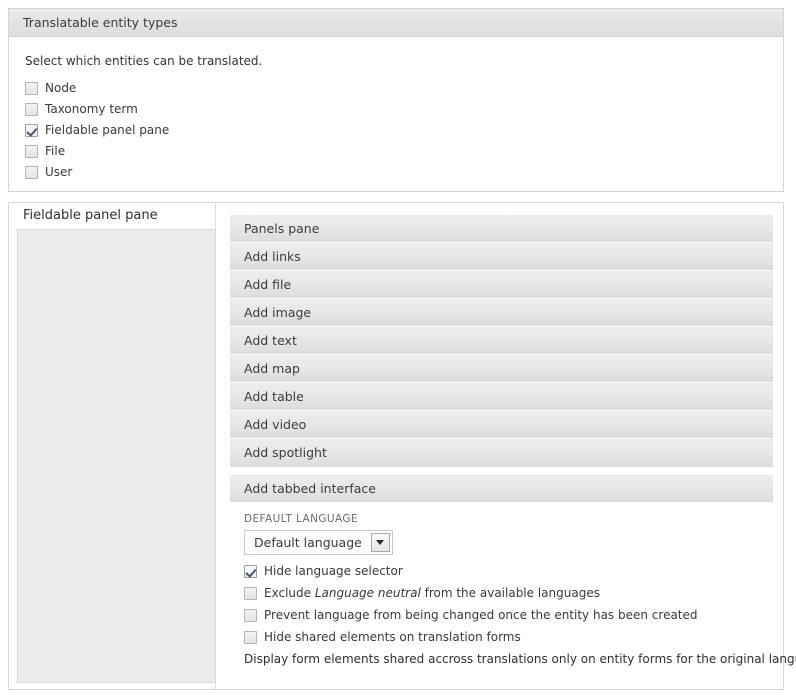 The image size is (796, 698). Describe the element at coordinates (501, 369) in the screenshot. I see `bundle-row: Add map` at that location.